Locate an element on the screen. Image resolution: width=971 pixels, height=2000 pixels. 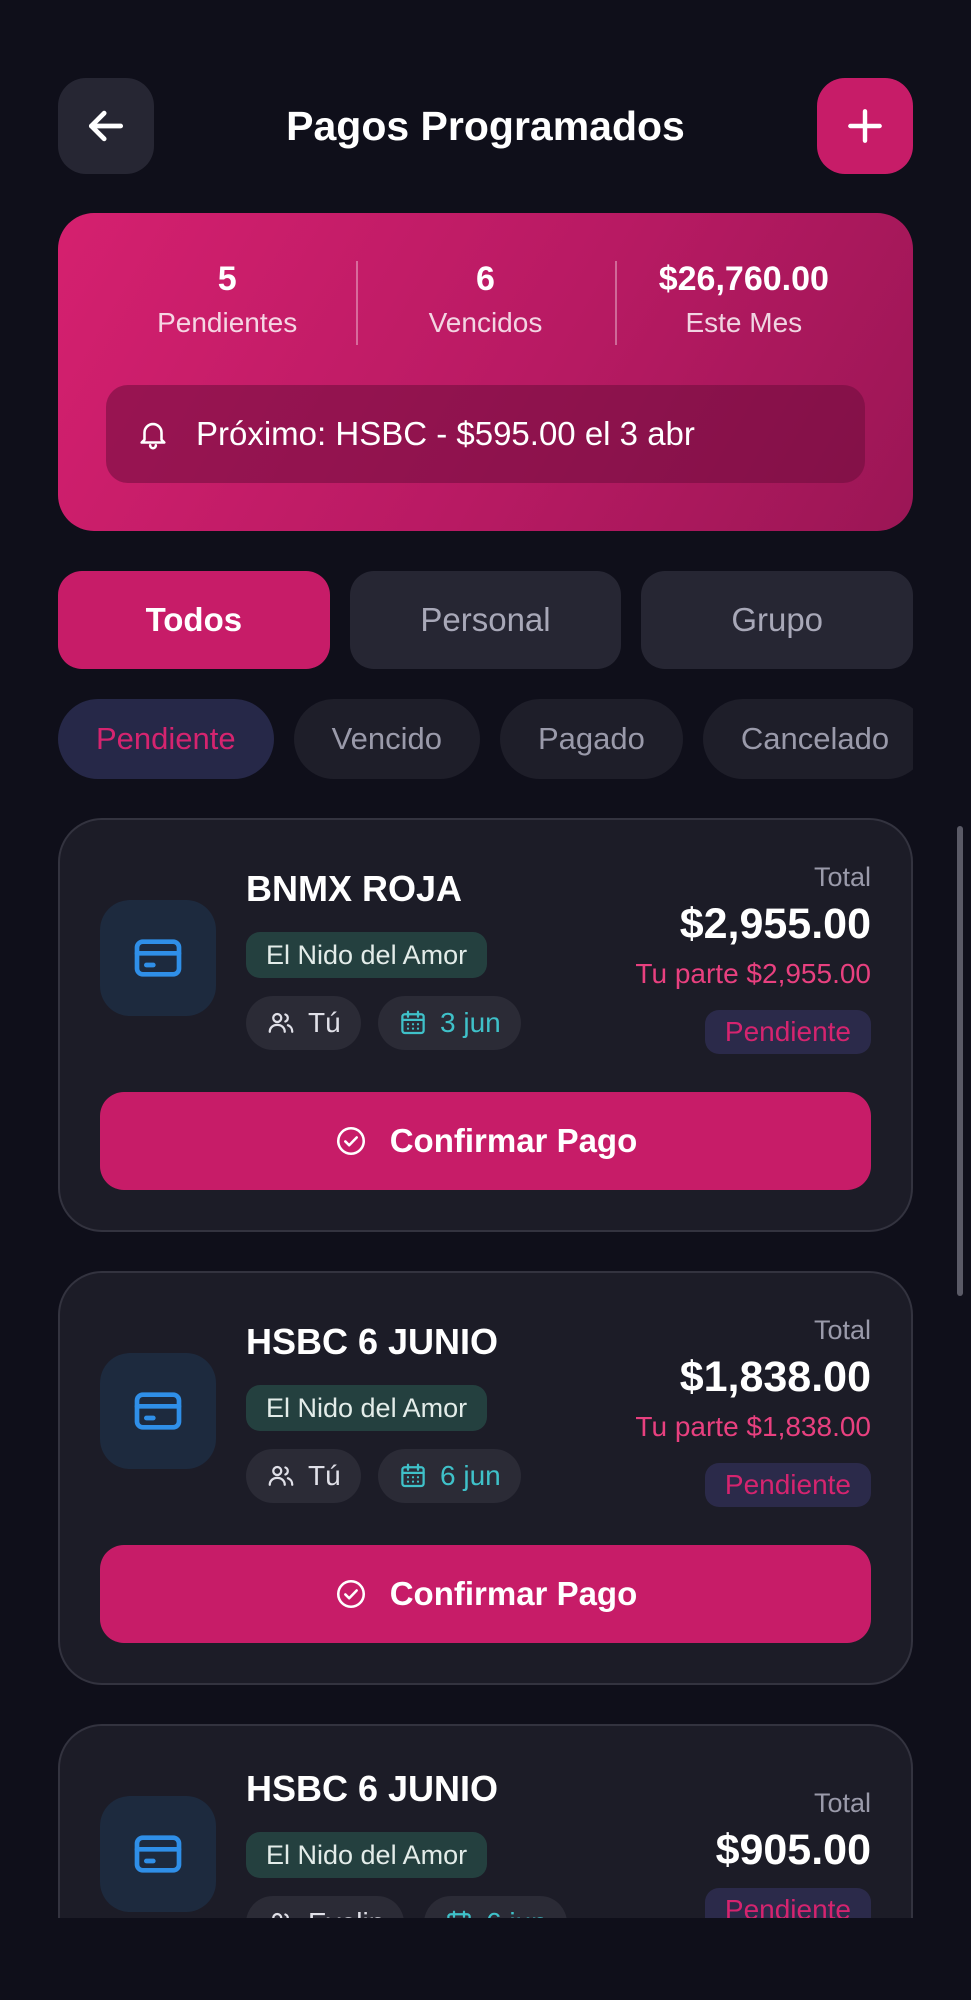
stat-value: 5 is located at coordinates (227, 279).